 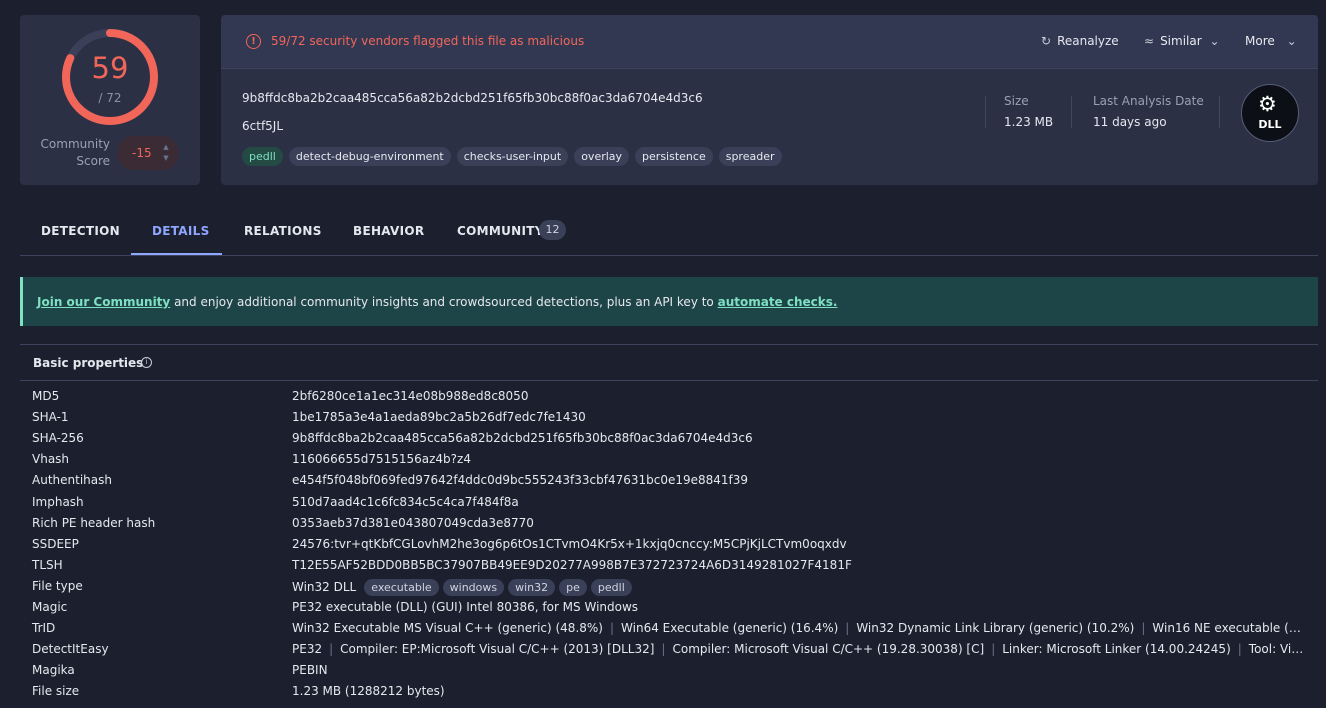 What do you see at coordinates (799, 523) in the screenshot?
I see `property-value: 0353aeb37d381e043807049cda3e8770` at bounding box center [799, 523].